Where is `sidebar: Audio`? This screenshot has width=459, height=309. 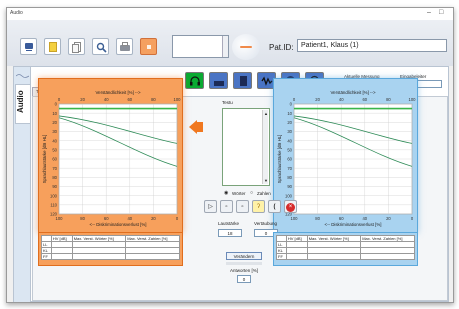 sidebar: Audio is located at coordinates (22, 184).